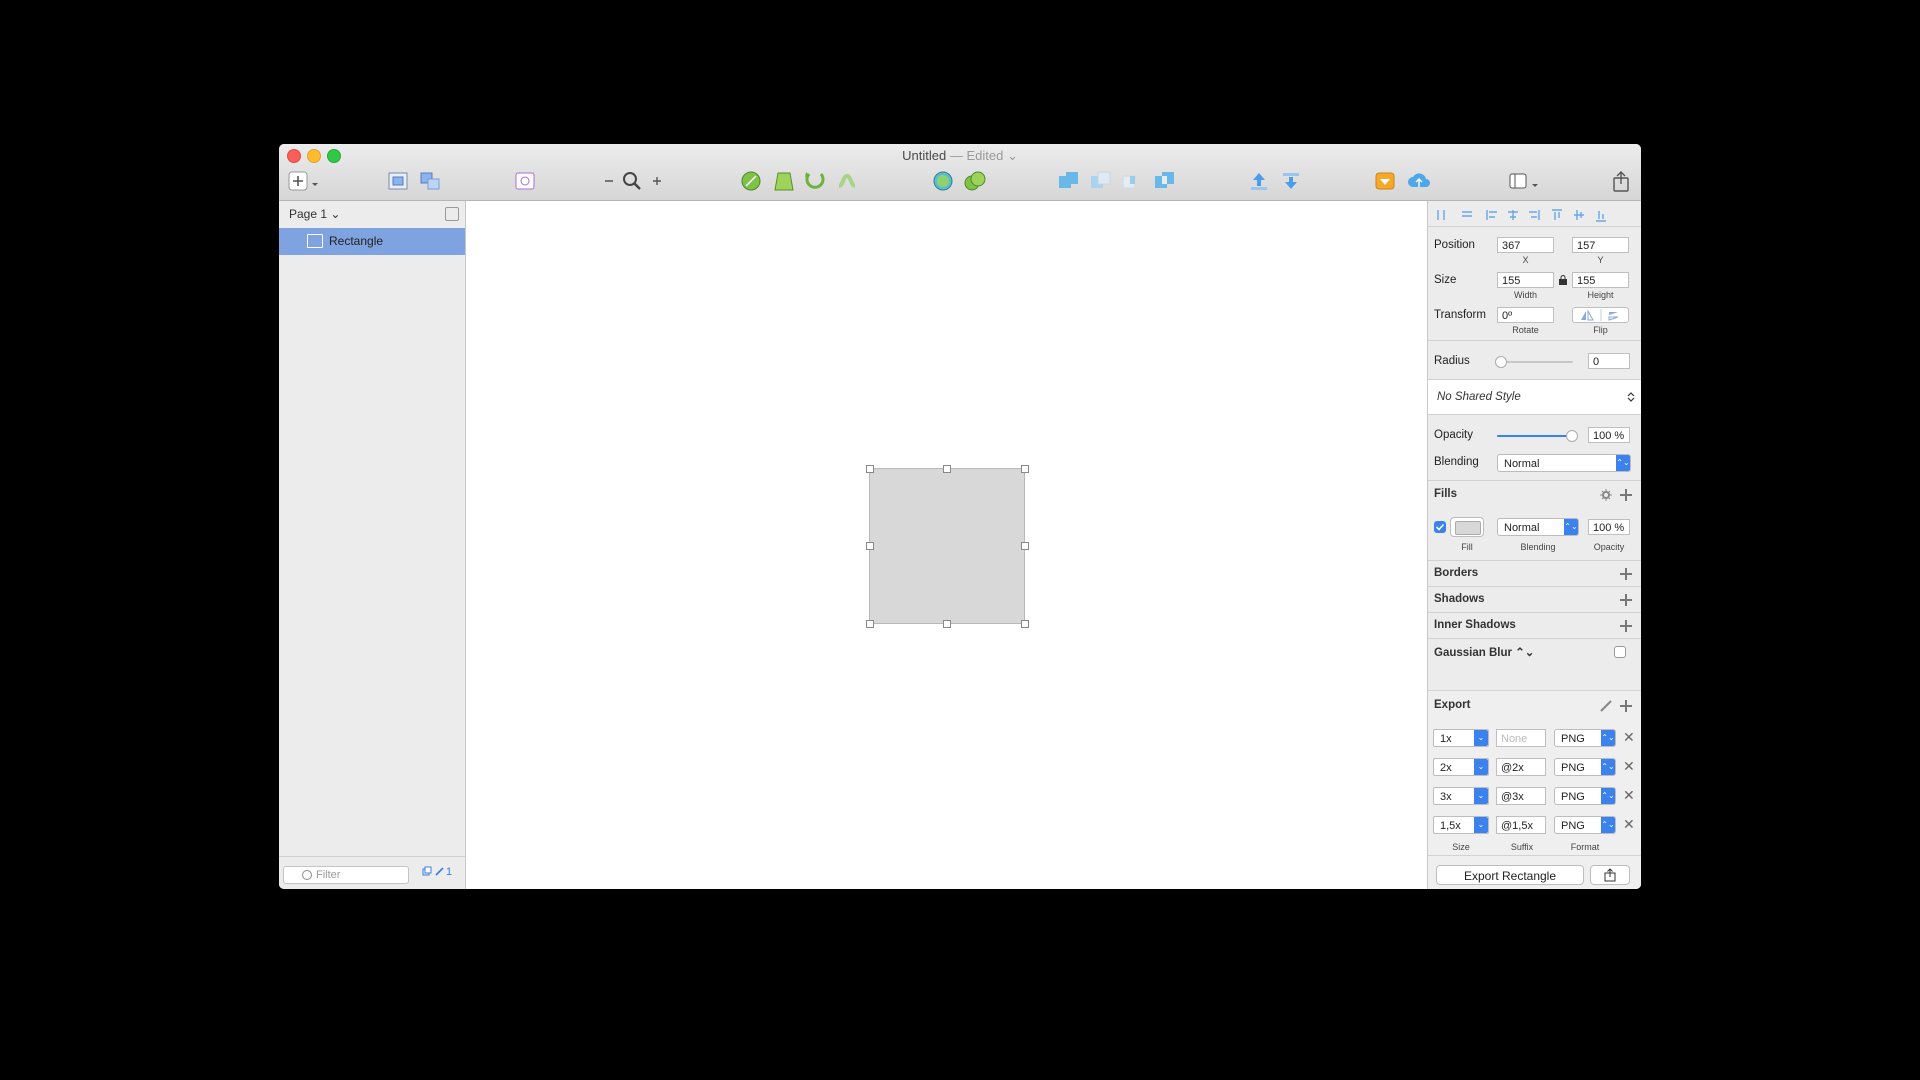 This screenshot has width=1920, height=1080. What do you see at coordinates (1563, 280) in the screenshot?
I see `lock-icon` at bounding box center [1563, 280].